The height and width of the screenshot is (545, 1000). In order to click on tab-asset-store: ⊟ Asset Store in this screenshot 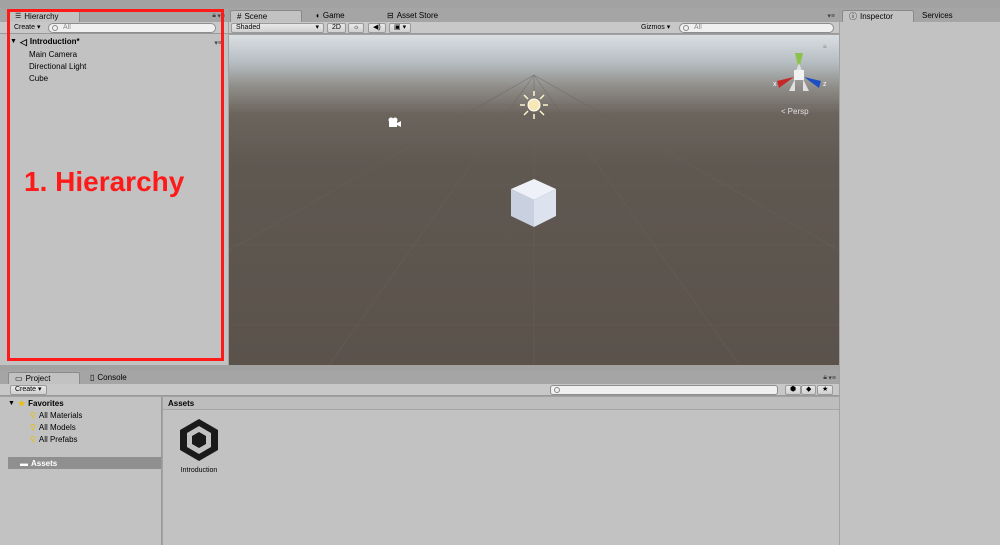, I will do `click(412, 16)`.